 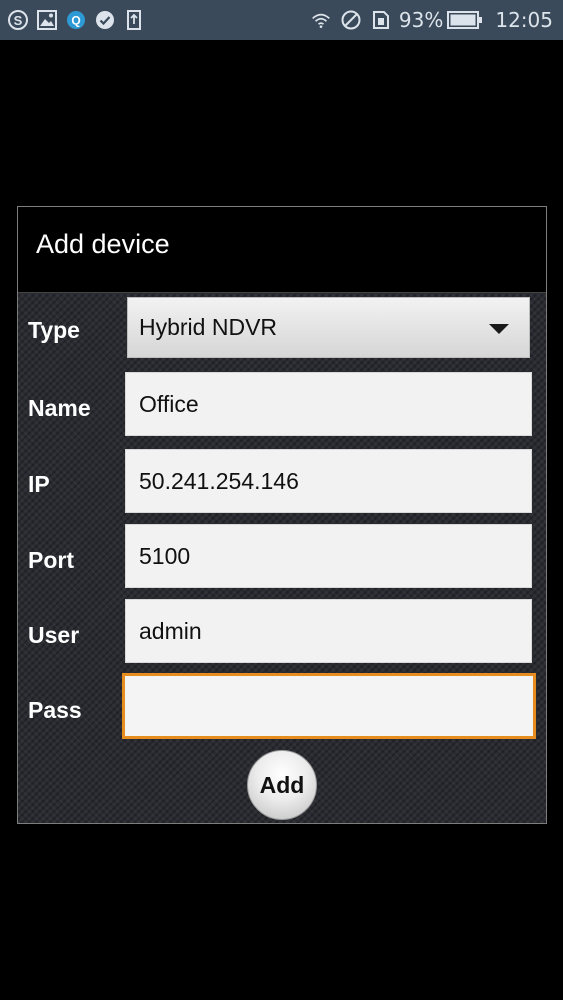 I want to click on ip-label: IP, so click(x=39, y=484).